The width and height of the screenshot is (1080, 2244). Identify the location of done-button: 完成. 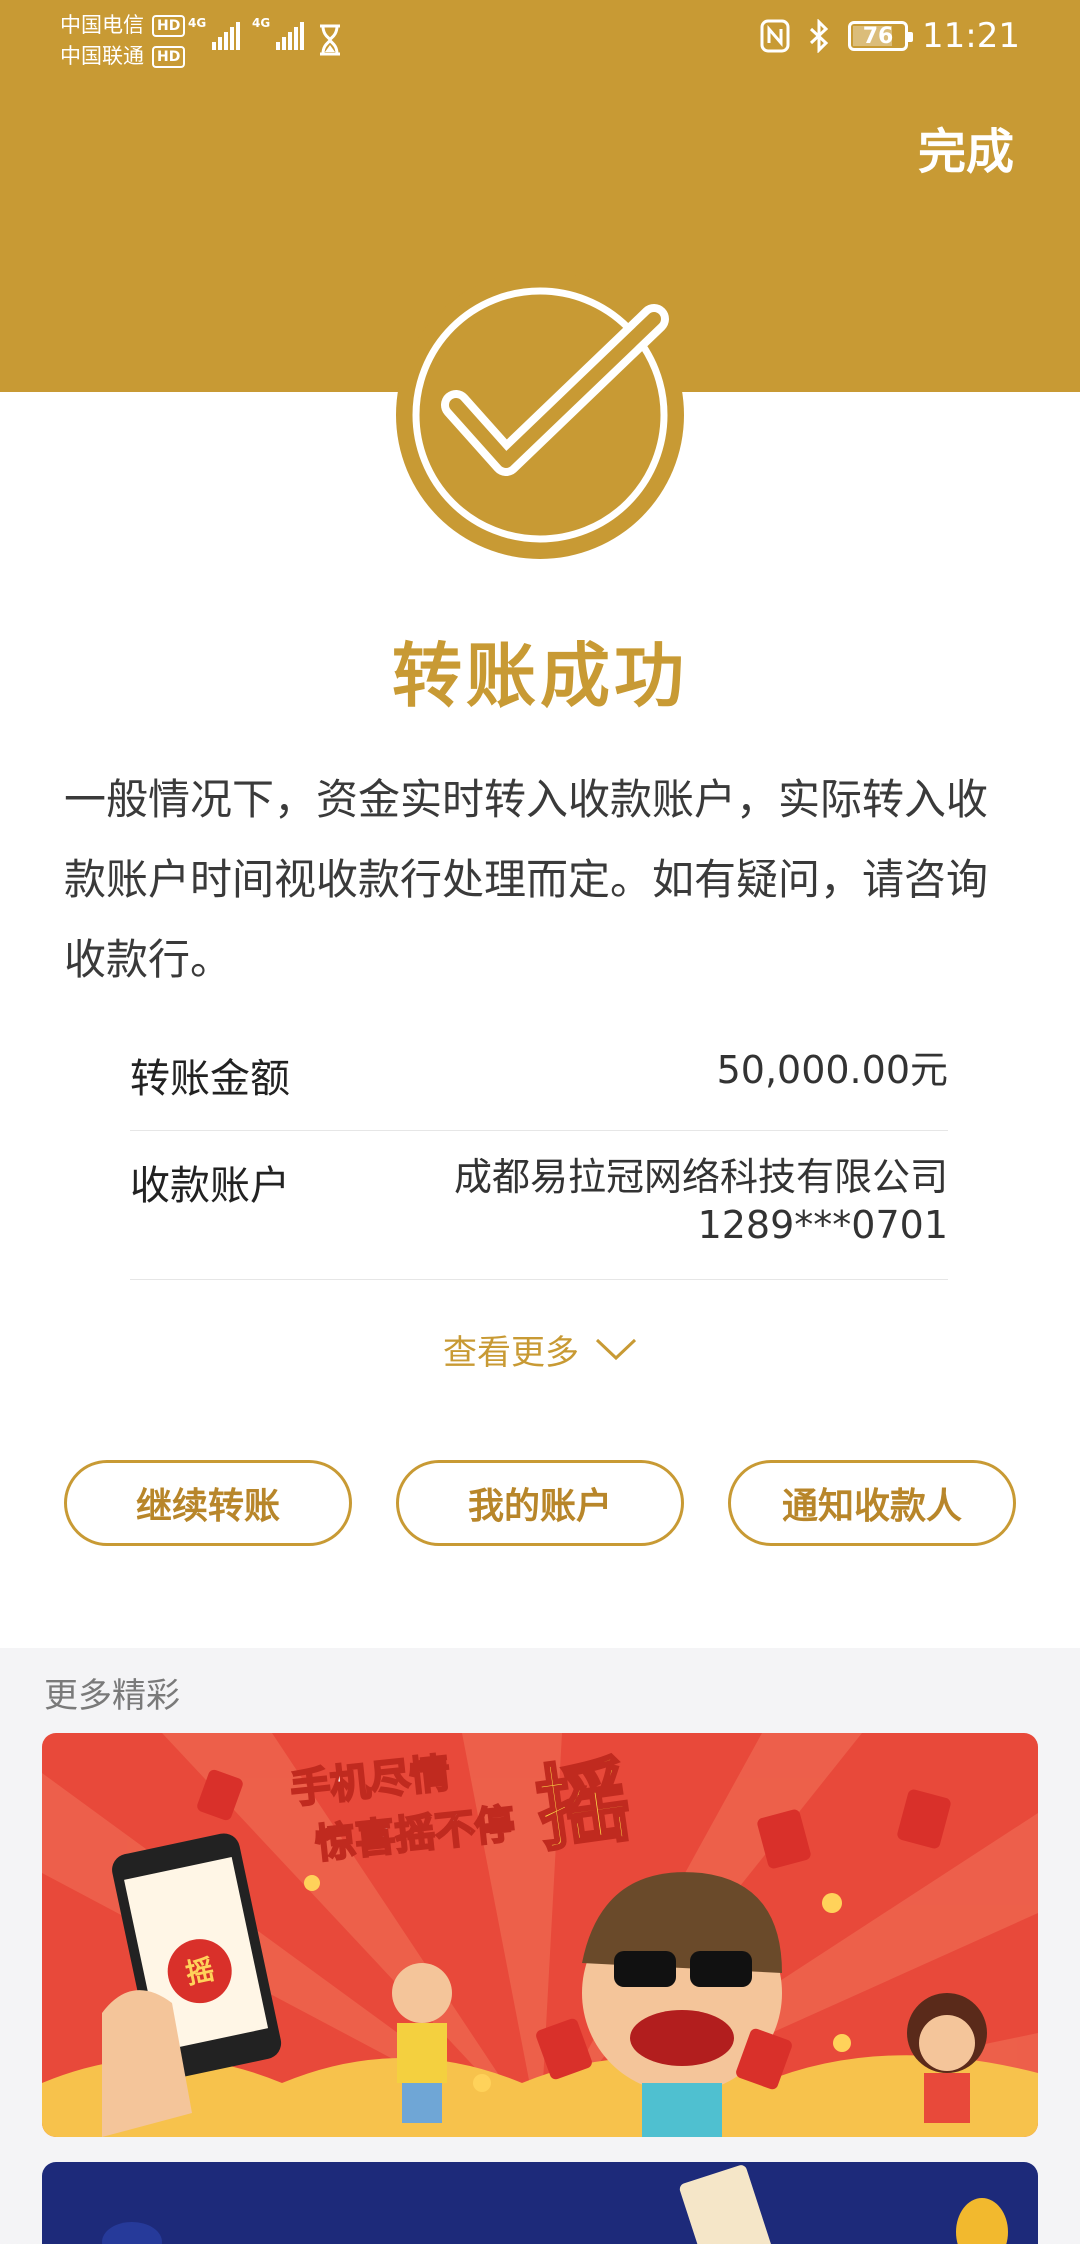
(966, 147).